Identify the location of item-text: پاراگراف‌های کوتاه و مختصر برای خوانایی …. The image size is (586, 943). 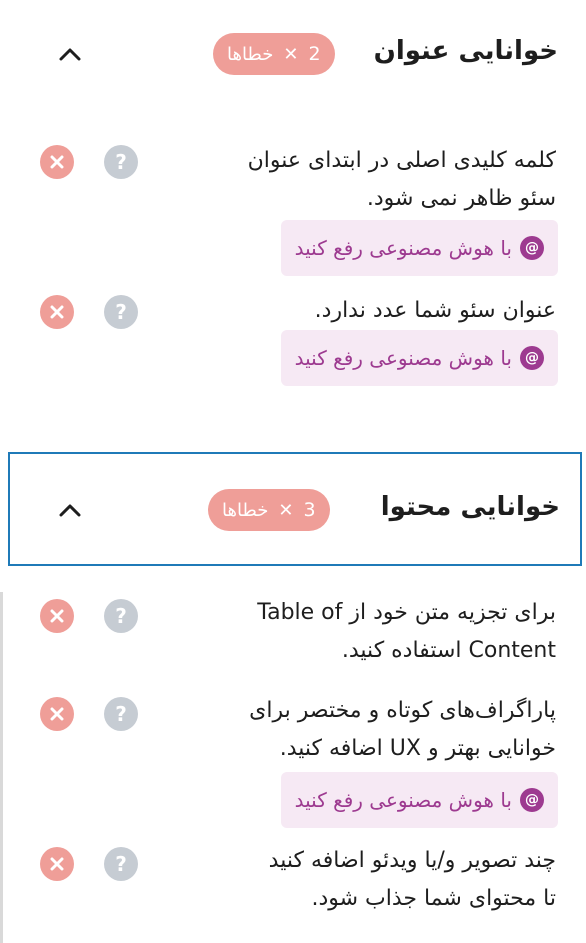
(402, 730).